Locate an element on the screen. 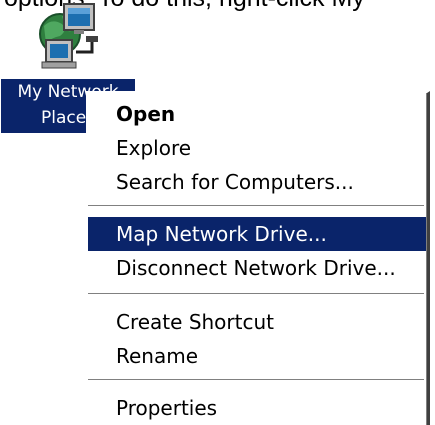 The width and height of the screenshot is (435, 425). menu-item-create-shortcut: Create Shortcut is located at coordinates (257, 322).